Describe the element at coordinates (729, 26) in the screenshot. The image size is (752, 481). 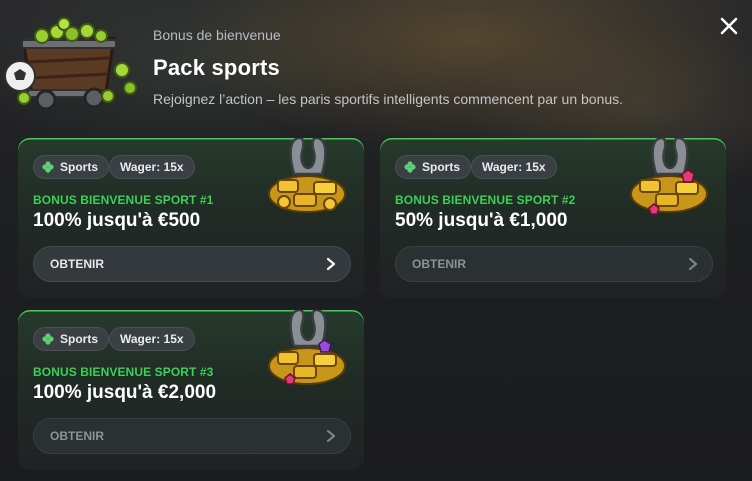
I see `close-icon` at that location.